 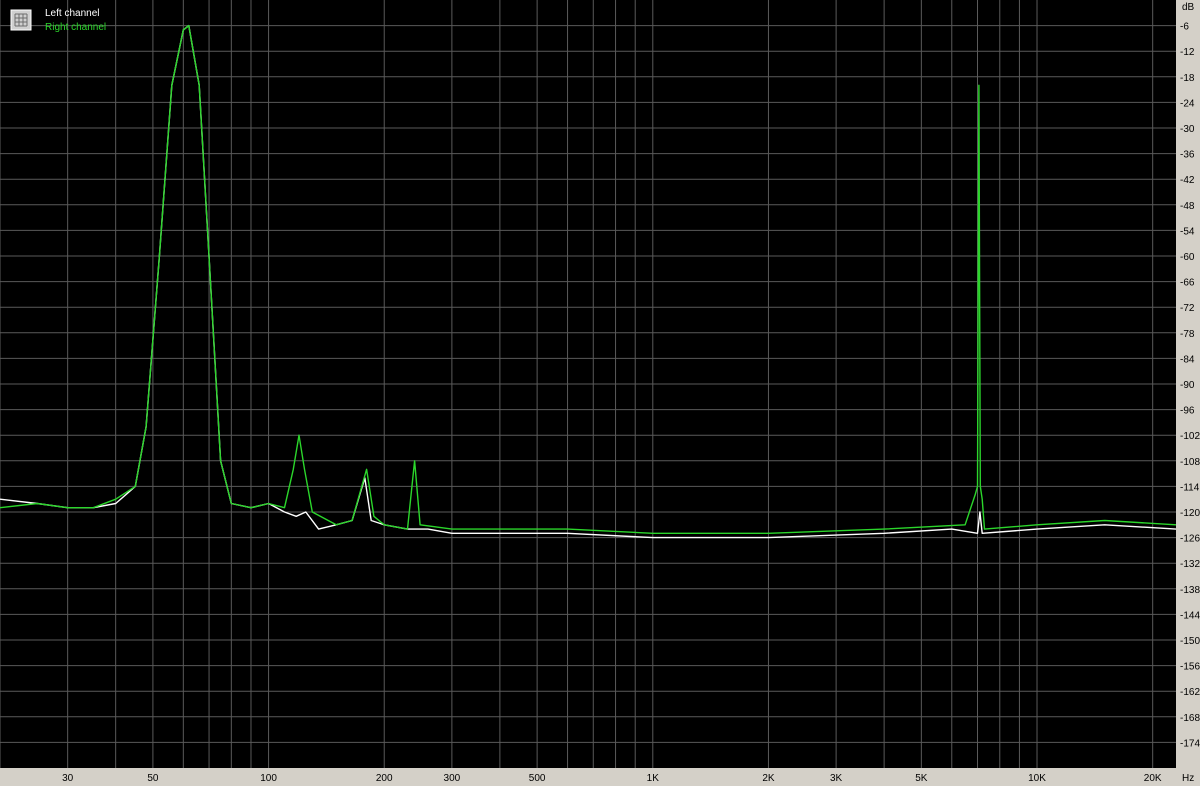 I want to click on x-tick-label: 50, so click(x=153, y=778).